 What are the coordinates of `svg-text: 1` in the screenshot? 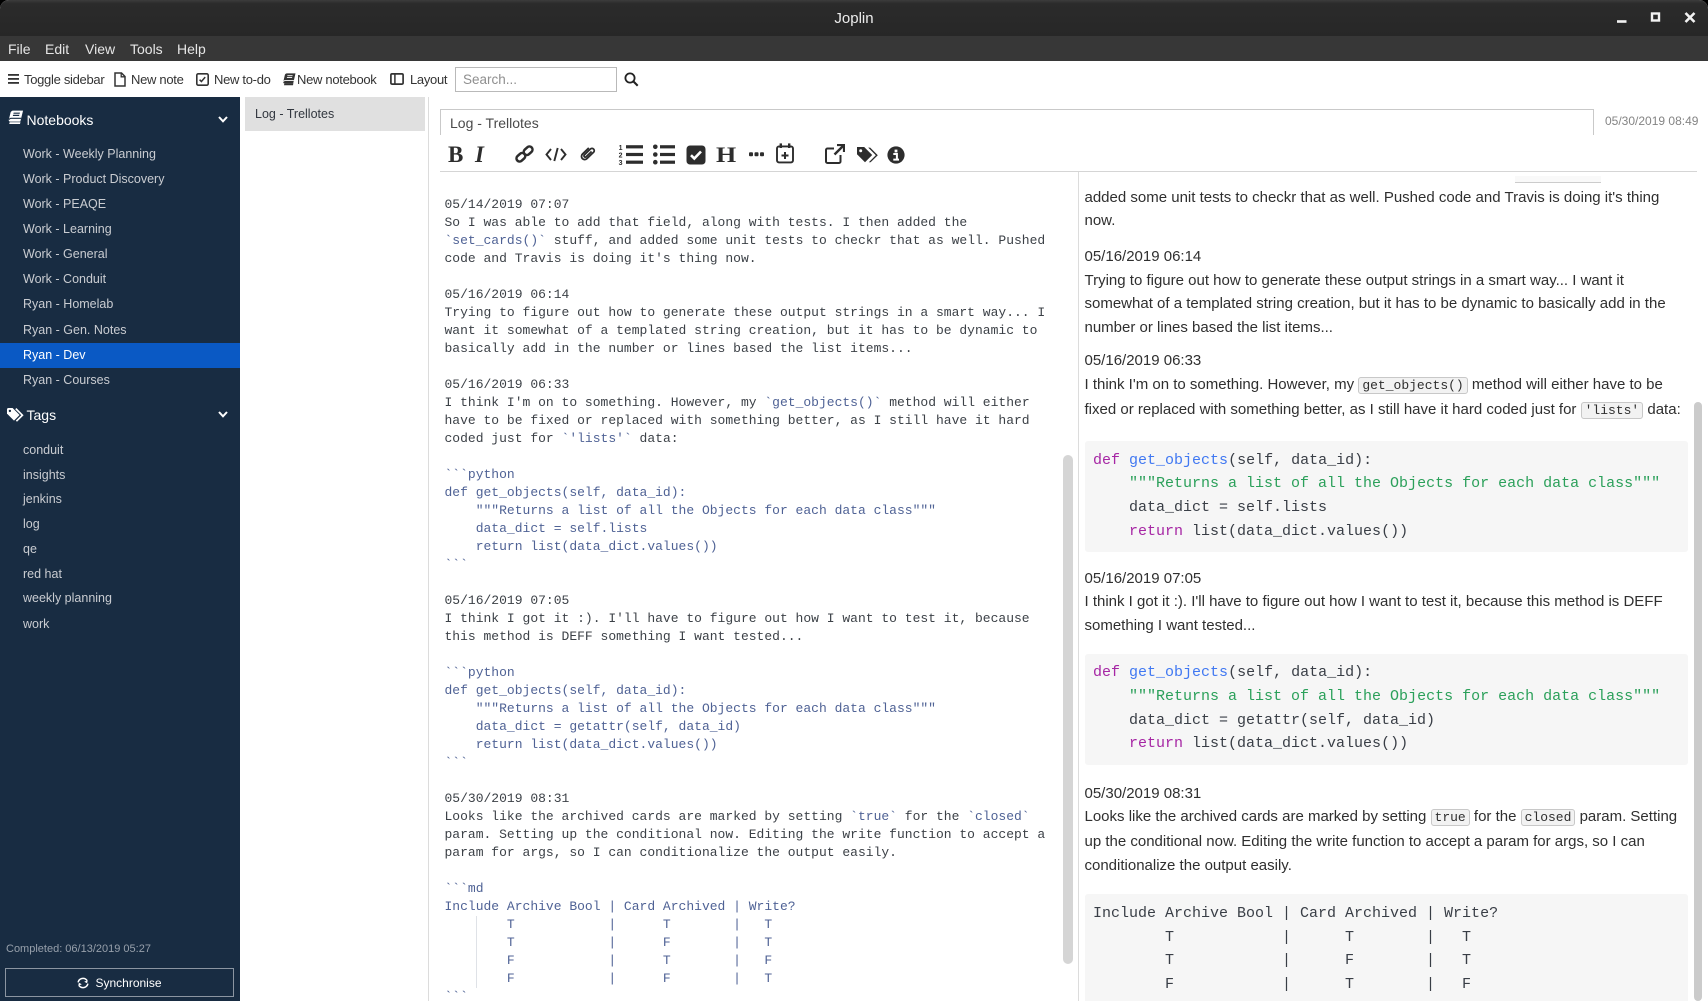 It's located at (621, 148).